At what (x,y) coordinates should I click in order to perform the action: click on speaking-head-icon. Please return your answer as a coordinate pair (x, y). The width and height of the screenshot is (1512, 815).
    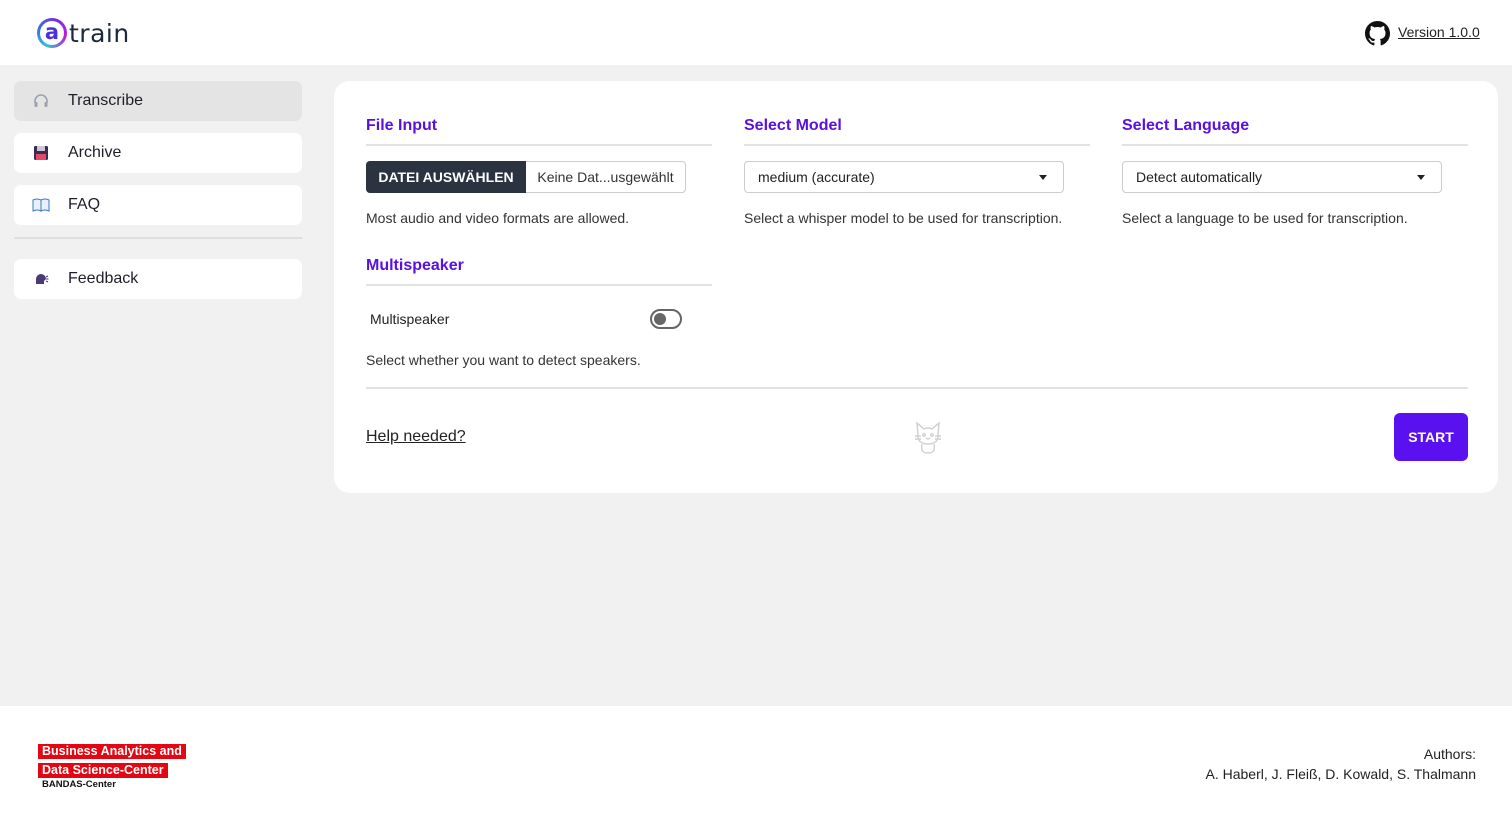
    Looking at the image, I should click on (41, 279).